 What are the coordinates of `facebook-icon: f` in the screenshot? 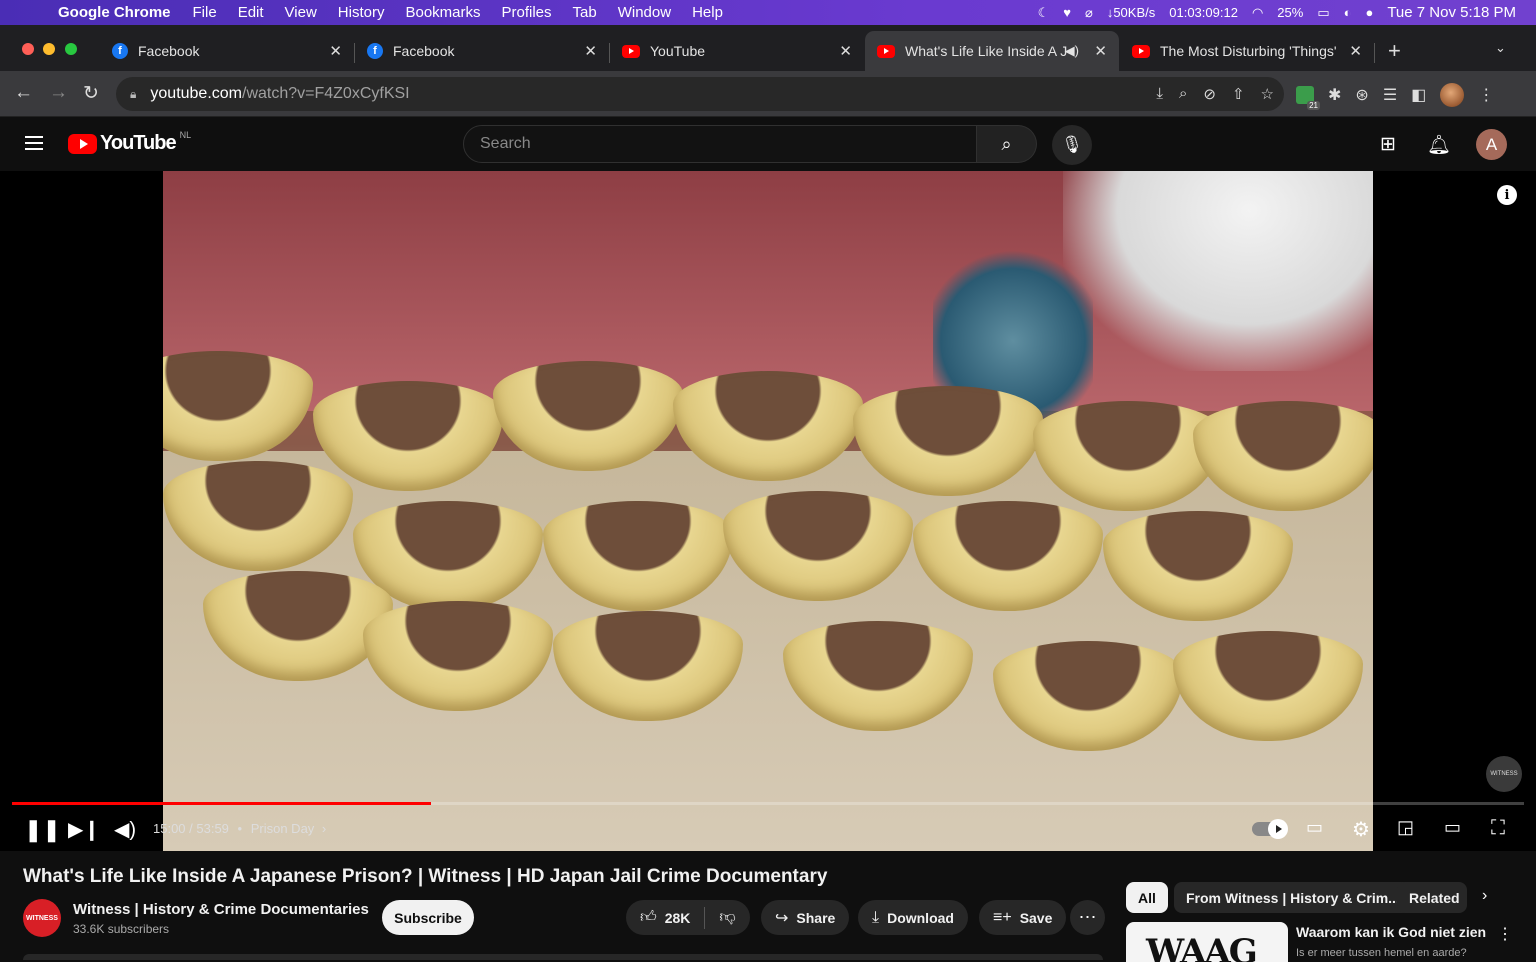 It's located at (375, 51).